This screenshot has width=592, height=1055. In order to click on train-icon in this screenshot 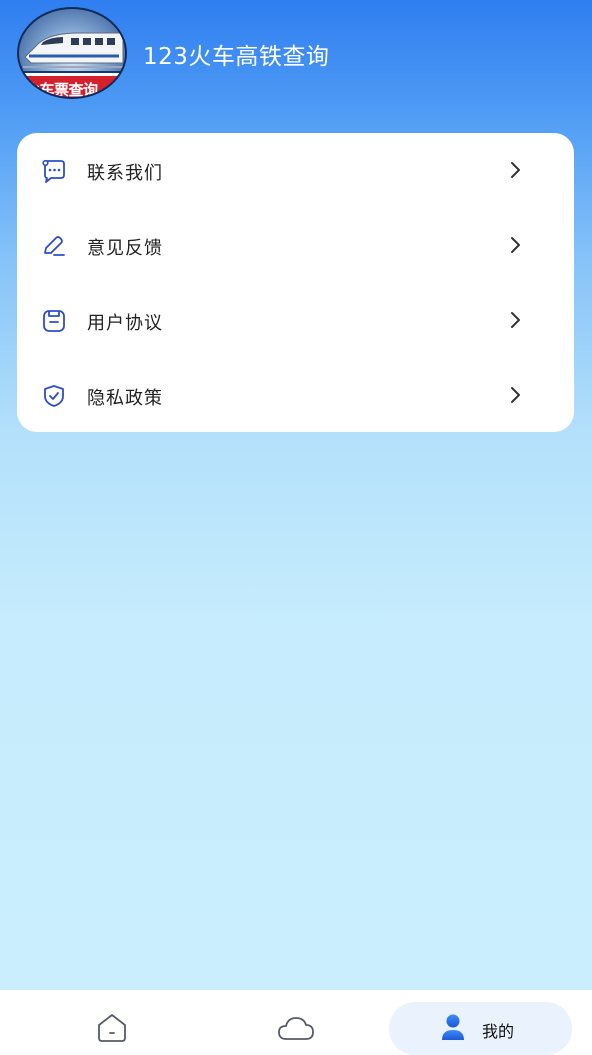, I will do `click(74, 50)`.